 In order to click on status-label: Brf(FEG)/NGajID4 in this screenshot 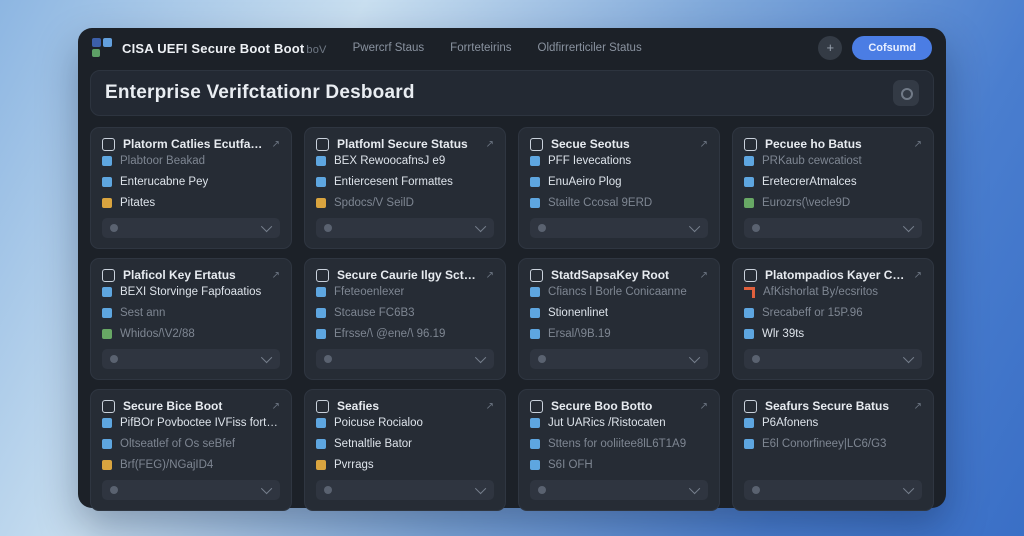, I will do `click(167, 465)`.